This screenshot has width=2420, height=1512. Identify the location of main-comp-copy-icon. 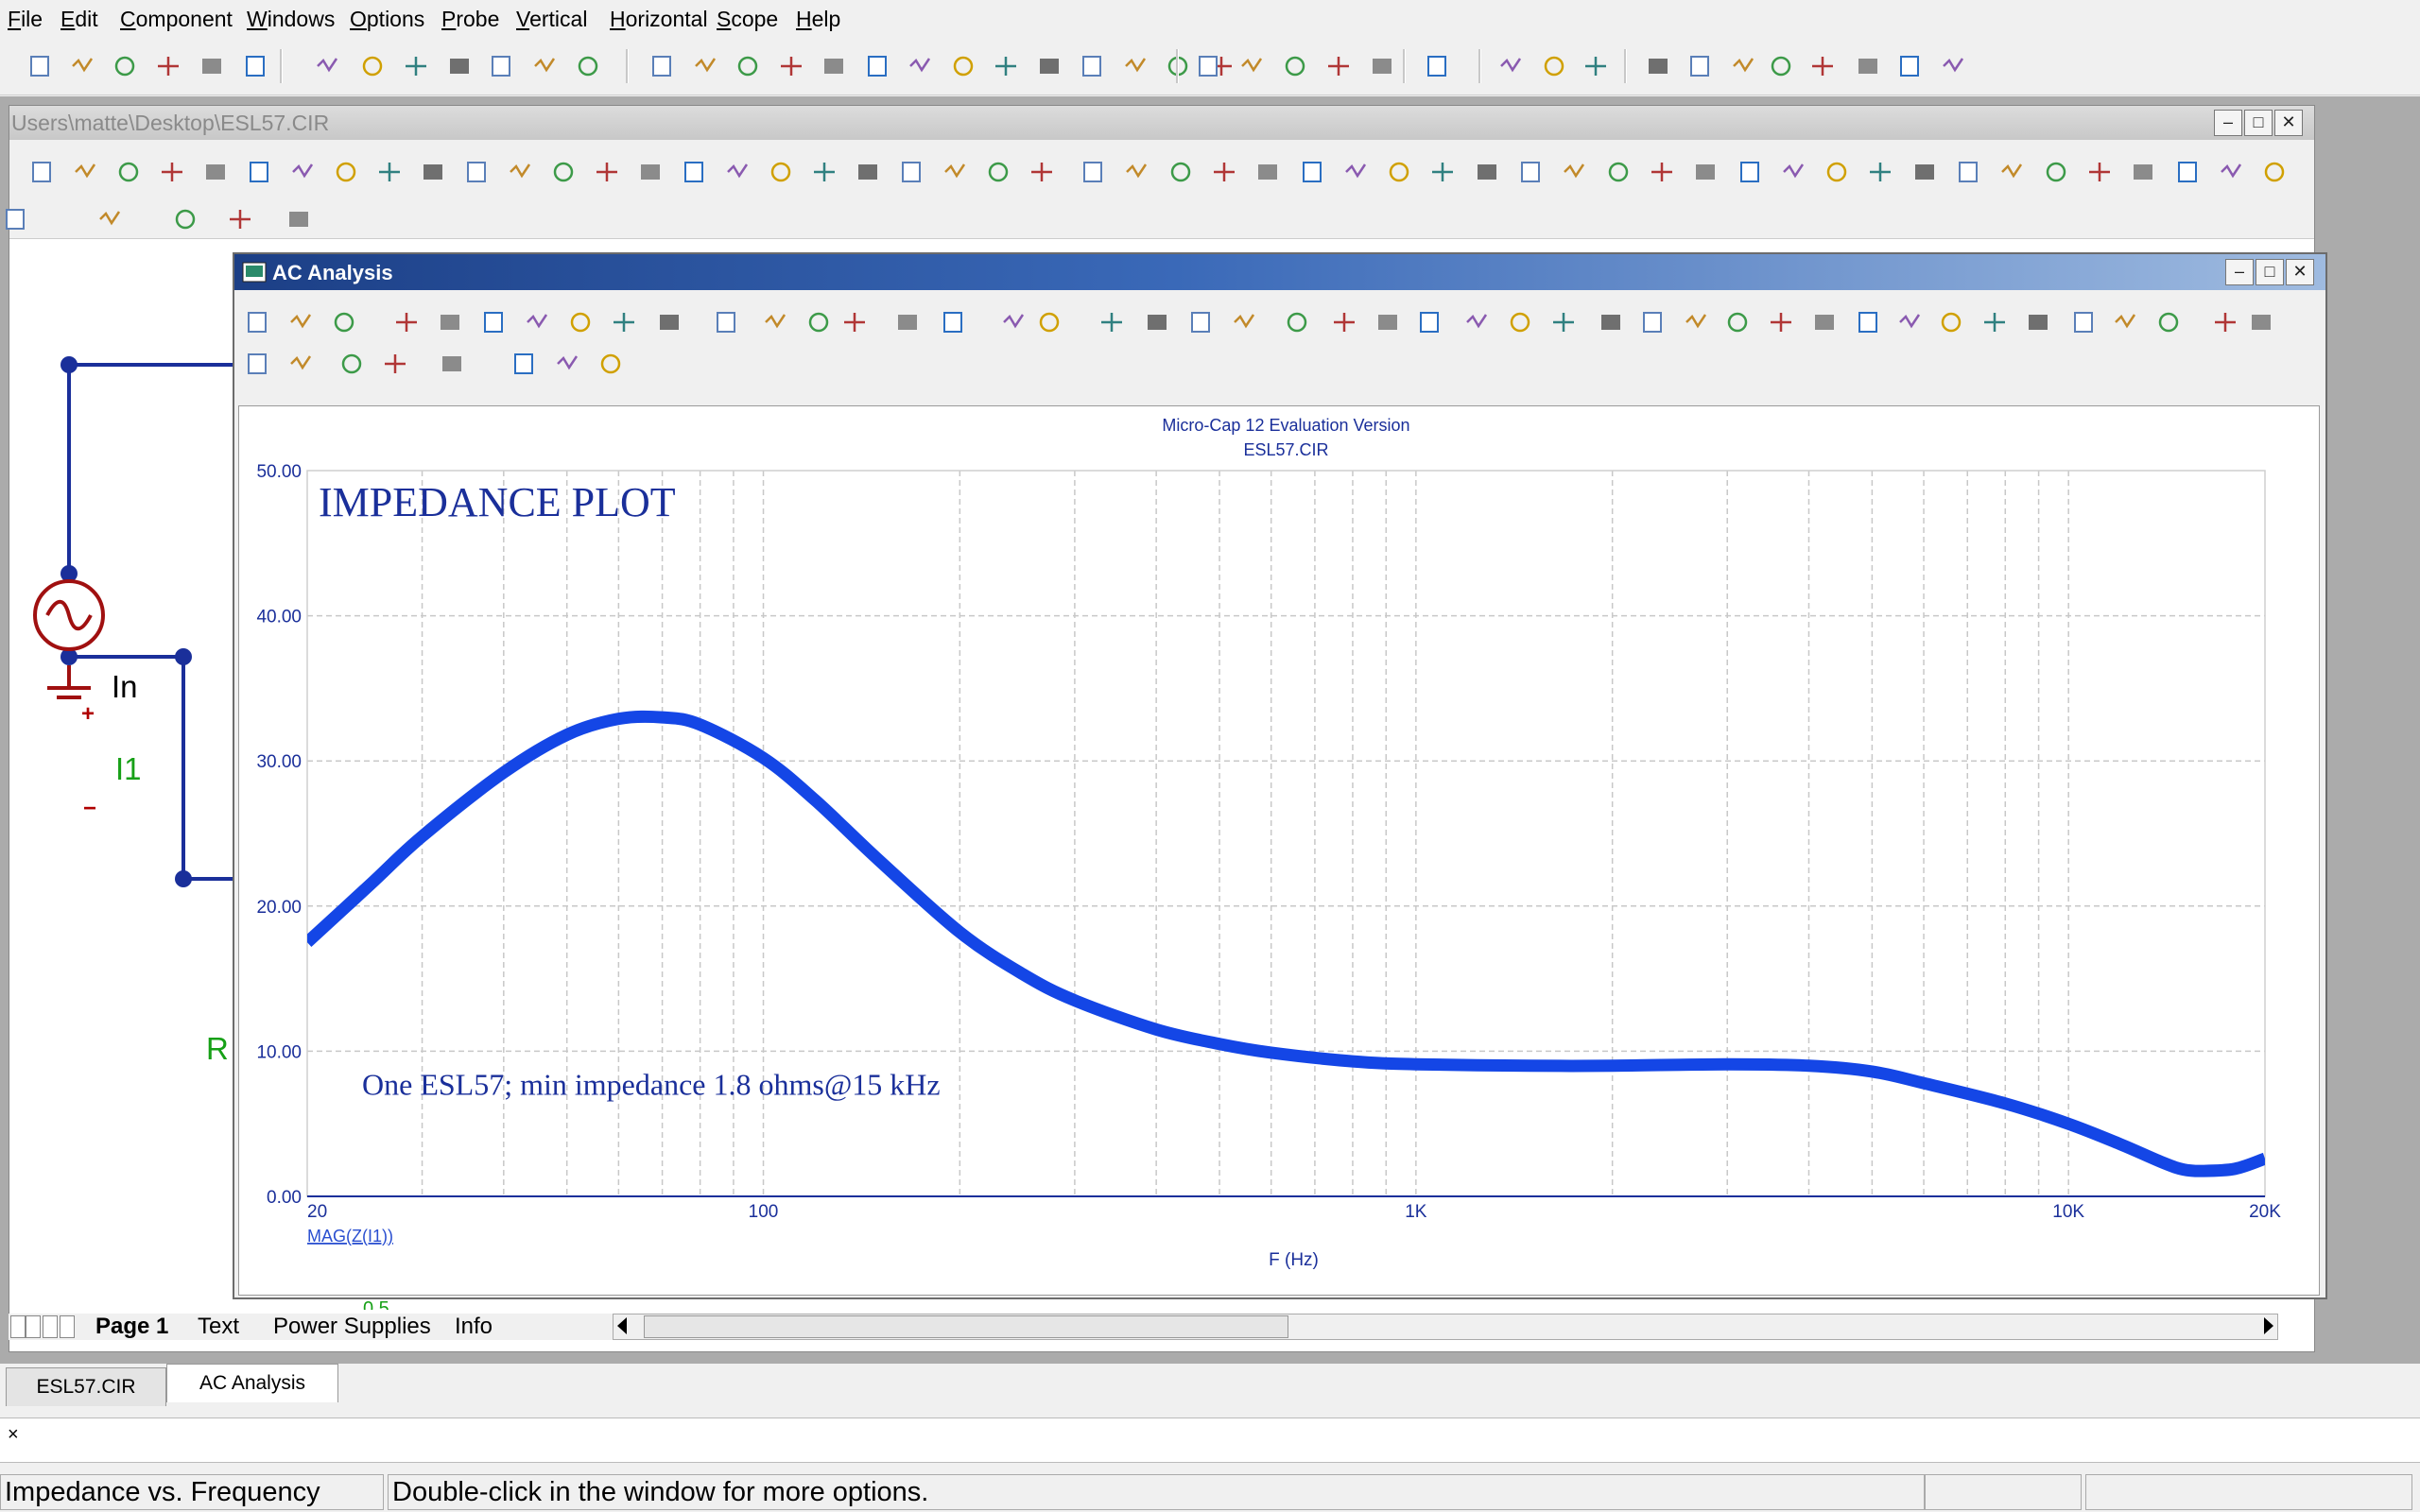
(1049, 66).